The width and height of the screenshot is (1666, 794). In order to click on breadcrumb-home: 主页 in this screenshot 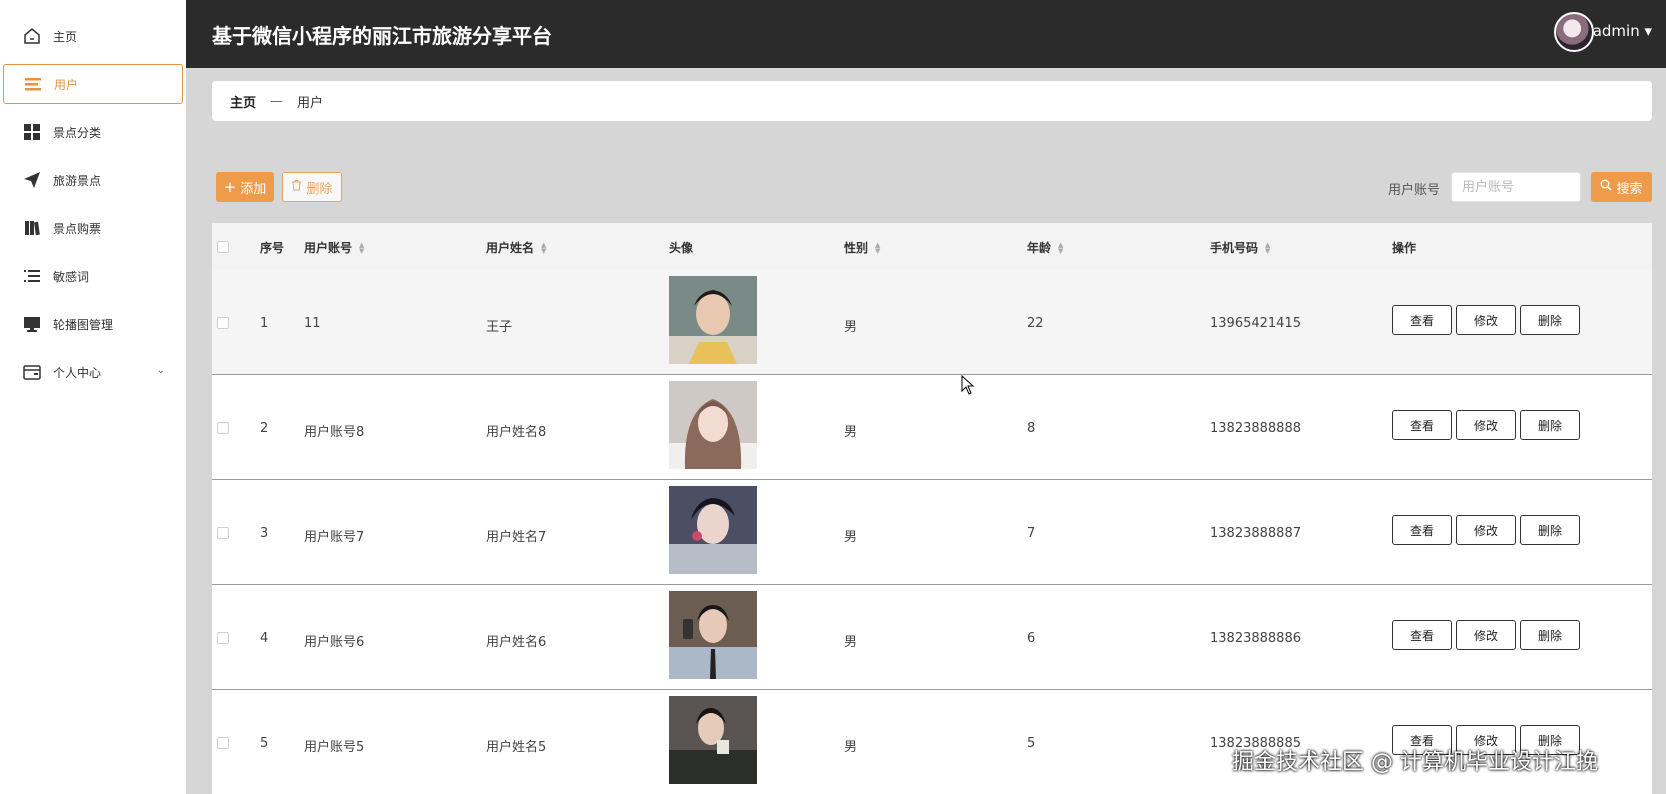, I will do `click(243, 101)`.